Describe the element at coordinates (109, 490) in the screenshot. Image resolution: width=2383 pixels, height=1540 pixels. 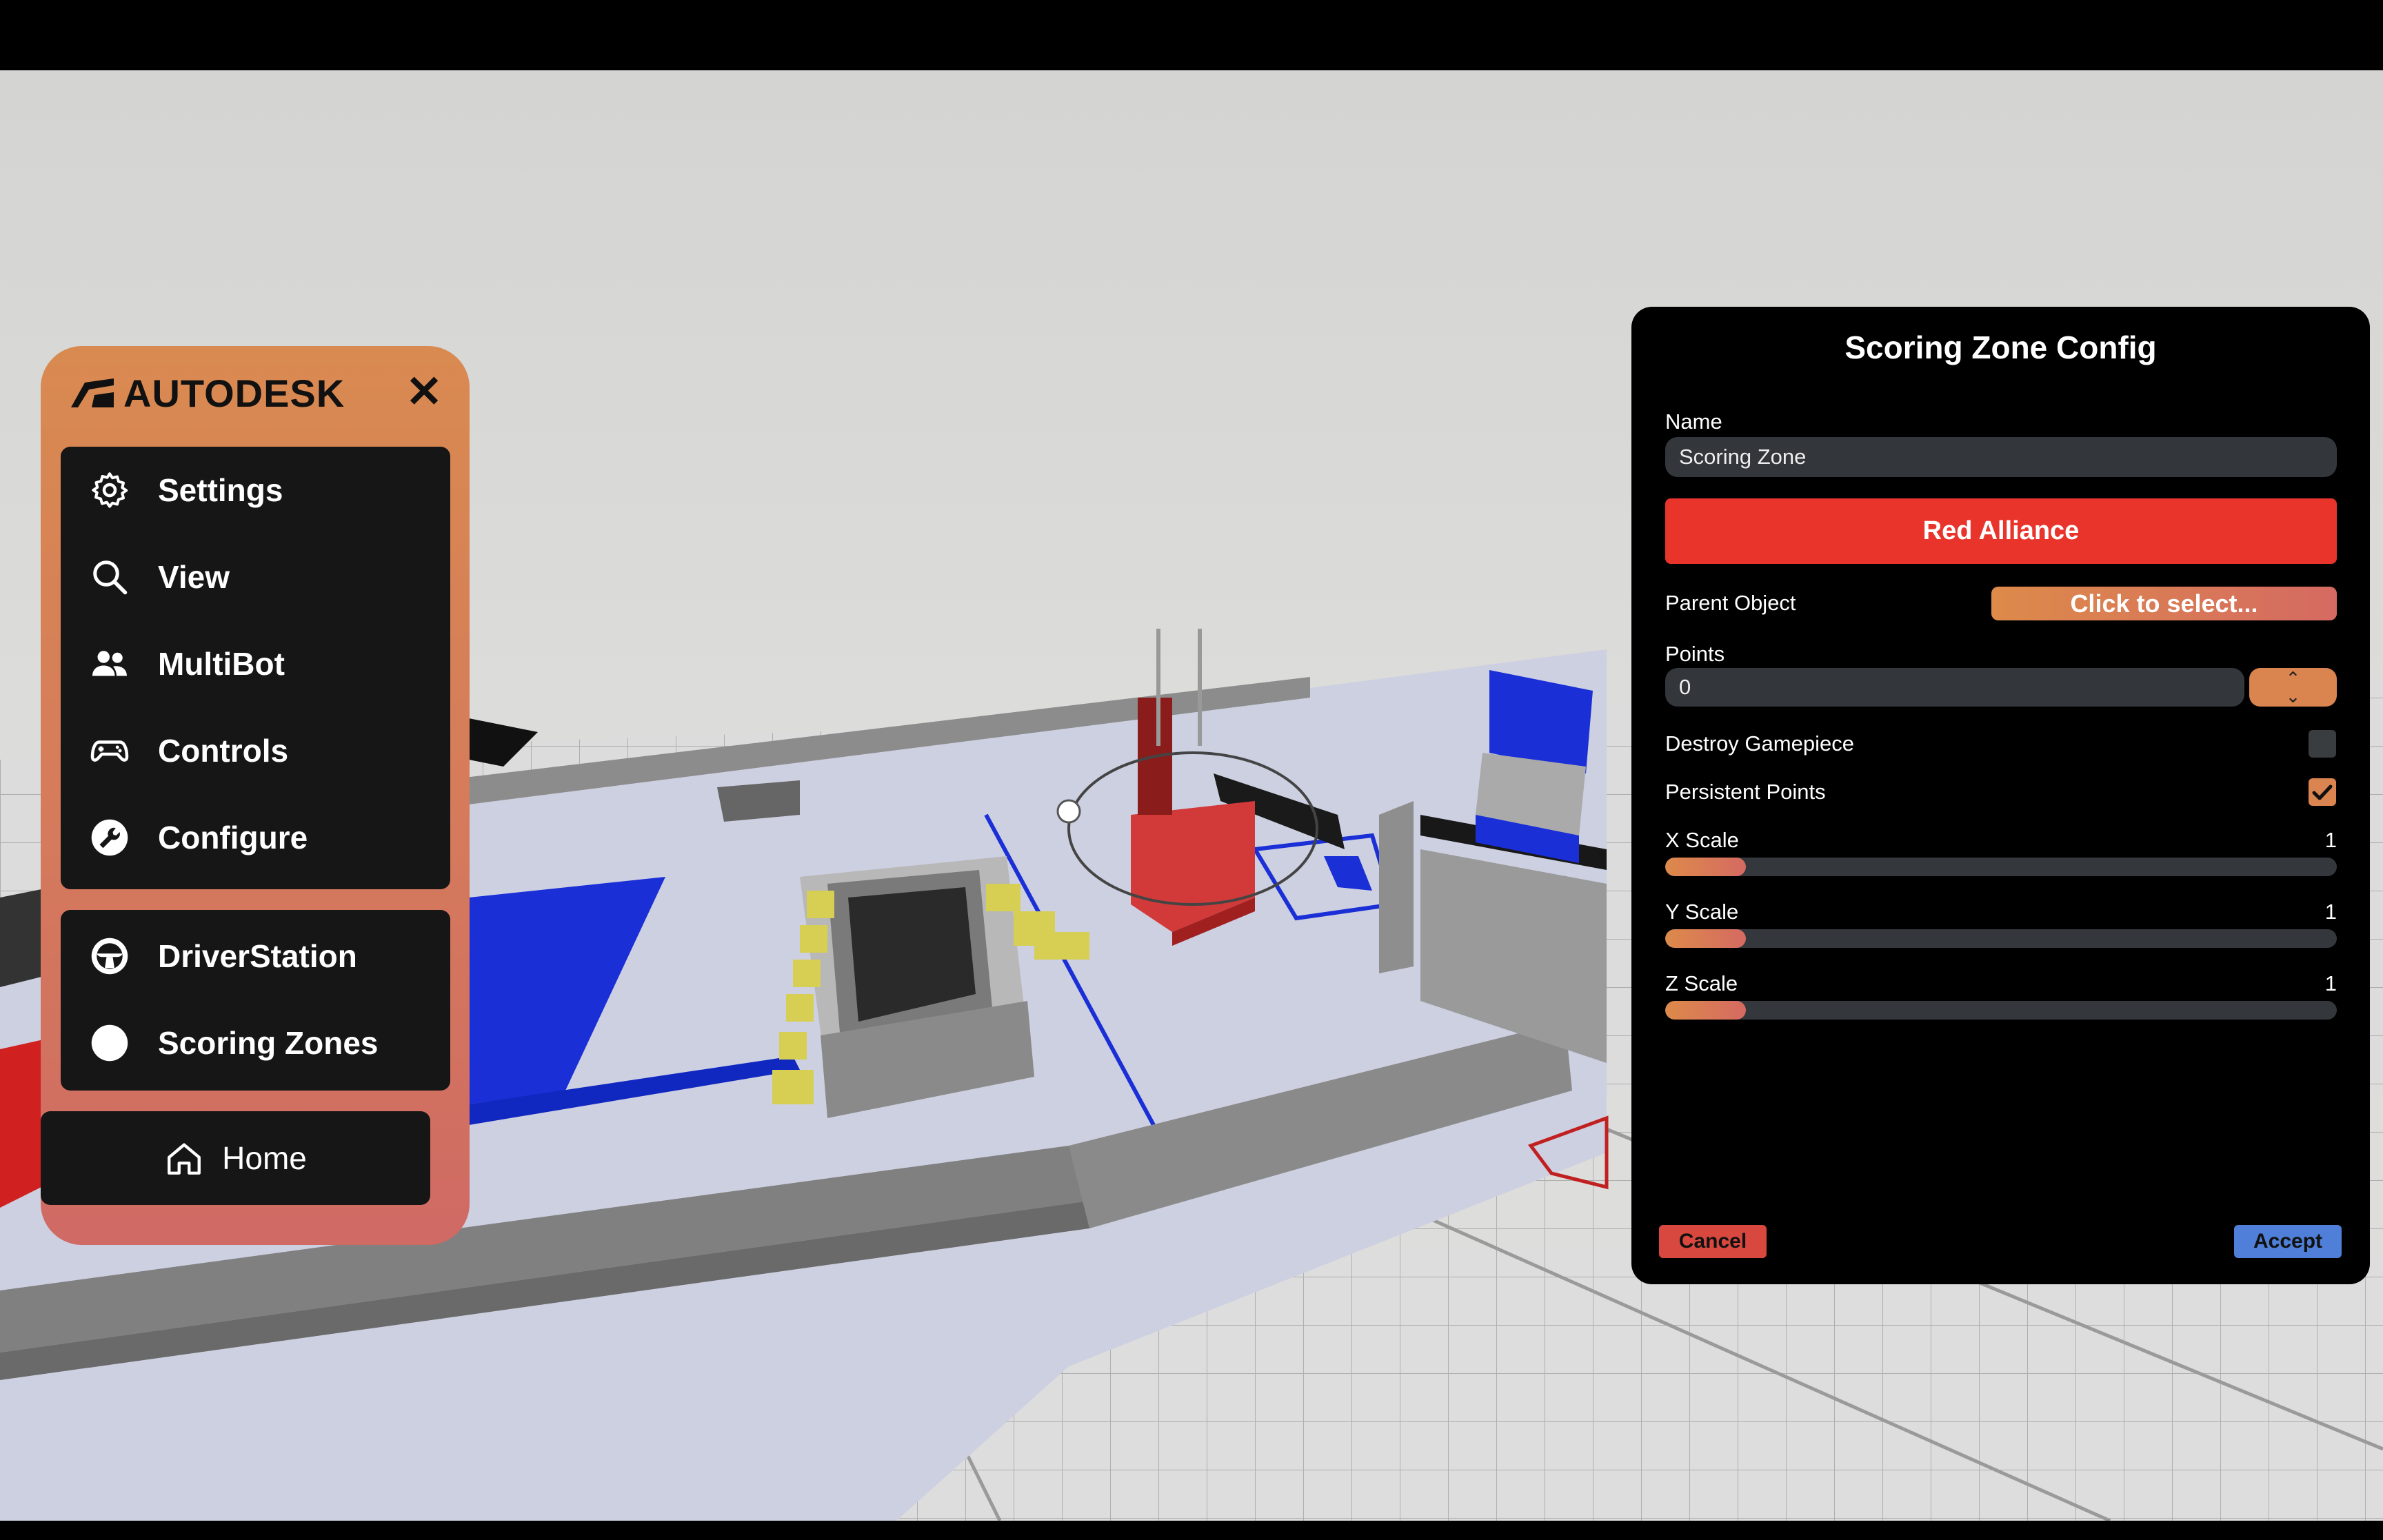
I see `gear-icon` at that location.